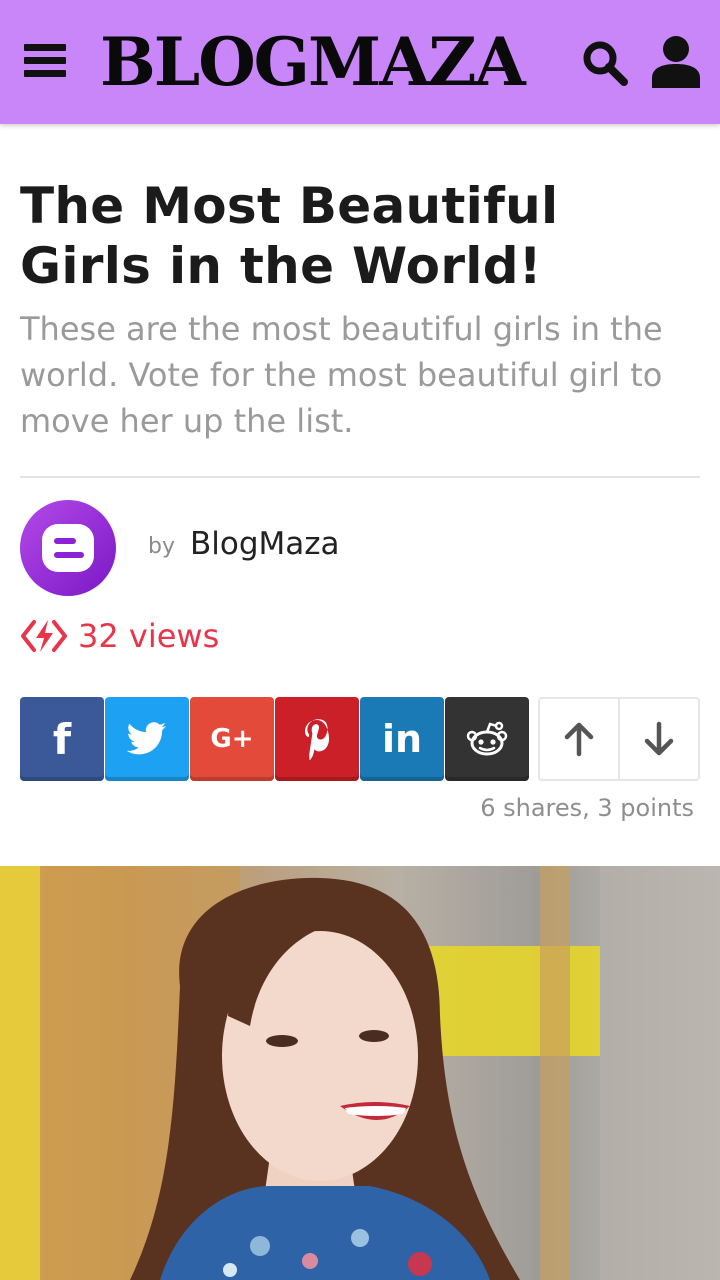  What do you see at coordinates (44, 636) in the screenshot?
I see `trending-bolt-icon` at bounding box center [44, 636].